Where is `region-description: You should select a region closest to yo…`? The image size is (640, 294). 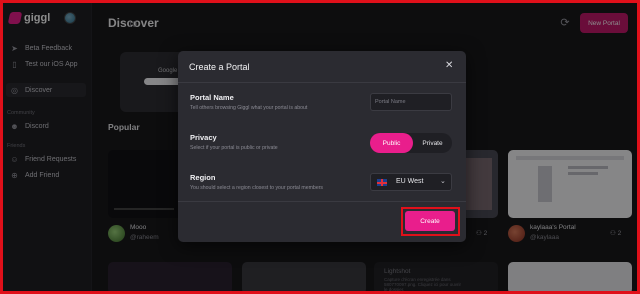 region-description: You should select a region closest to yo… is located at coordinates (257, 188).